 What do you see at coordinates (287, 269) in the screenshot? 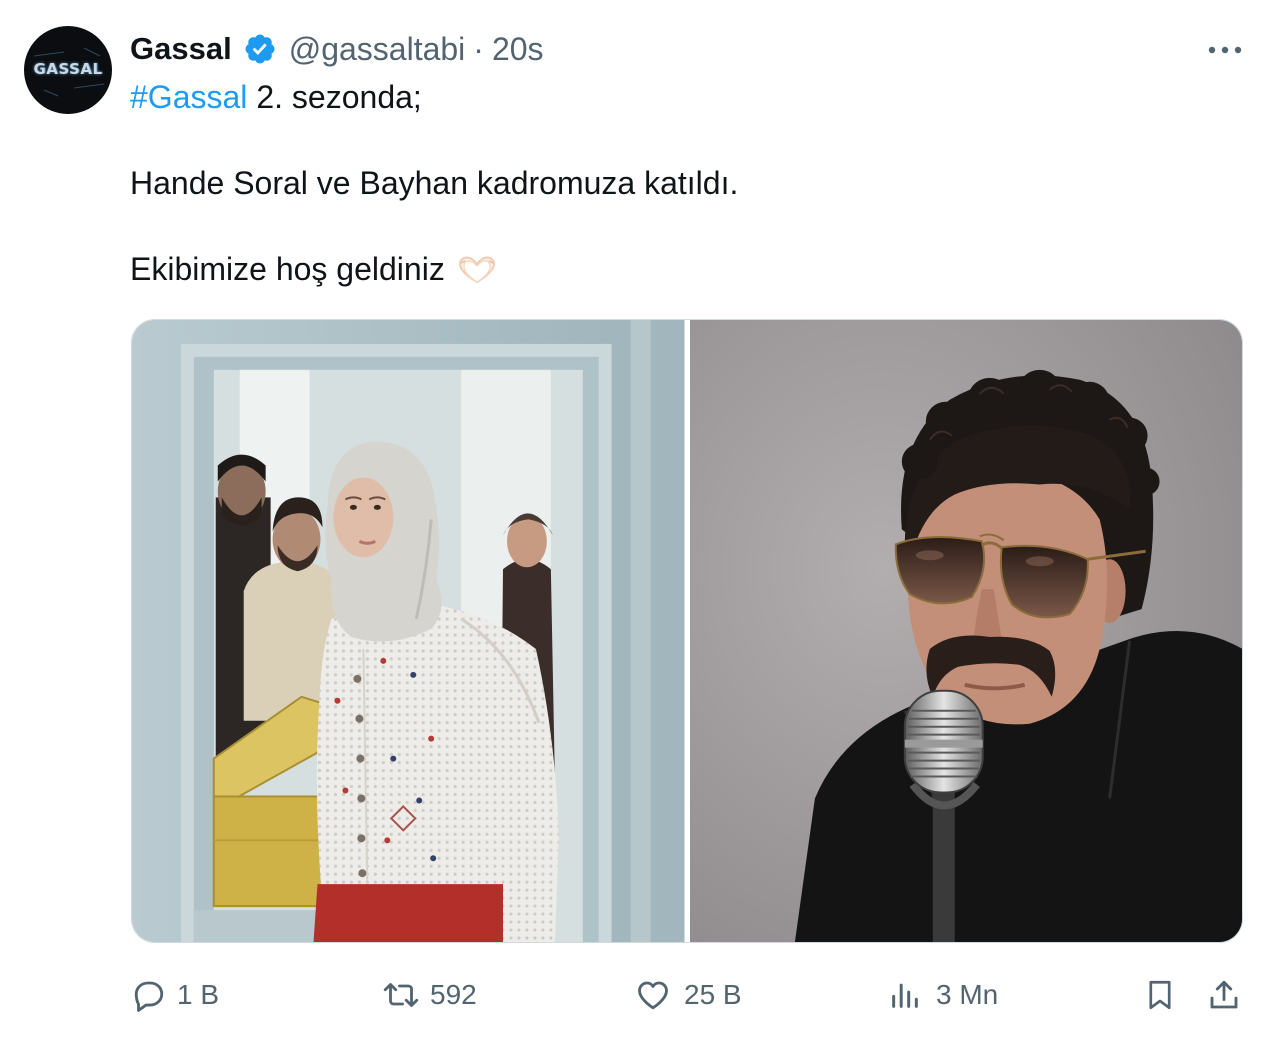
I see `tweet-line-3-text: Ekibimize hoş geldiniz` at bounding box center [287, 269].